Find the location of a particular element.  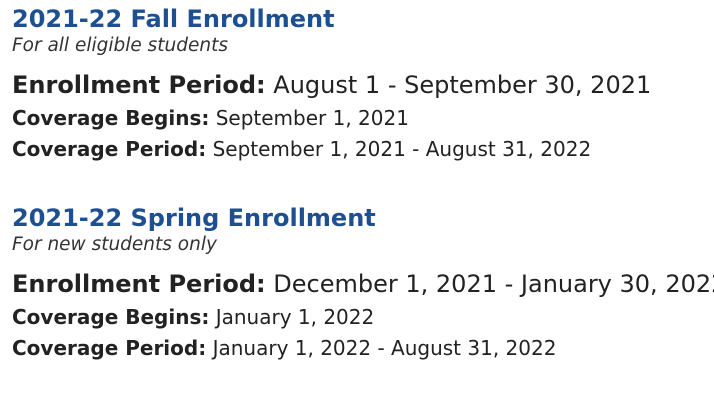

coverage-begins-value: September 1, 2021 is located at coordinates (312, 118).